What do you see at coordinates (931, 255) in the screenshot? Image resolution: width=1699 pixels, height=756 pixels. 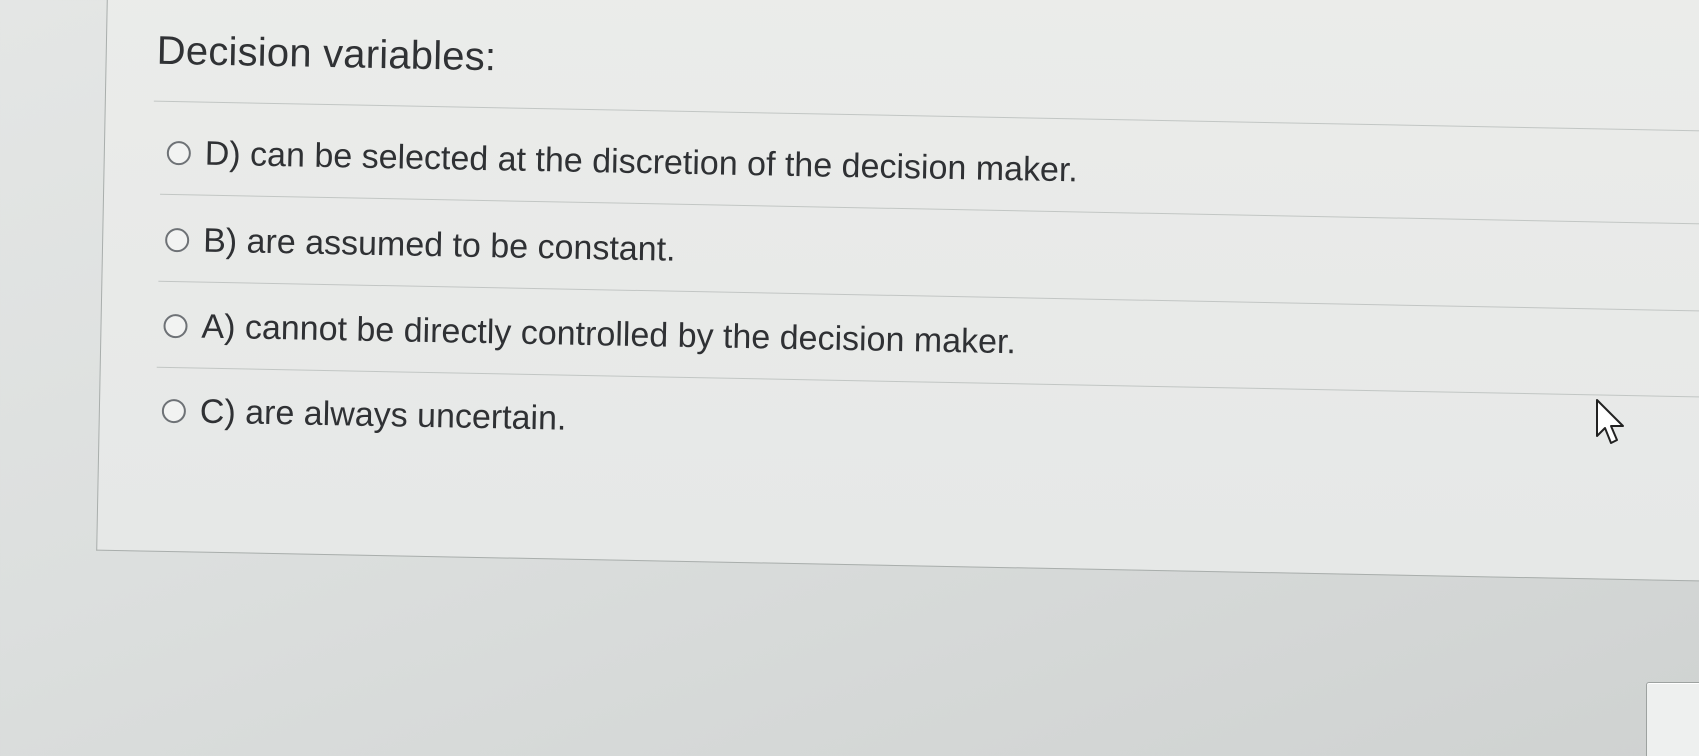 I see `choice-b: B) are assumed to be constant.` at bounding box center [931, 255].